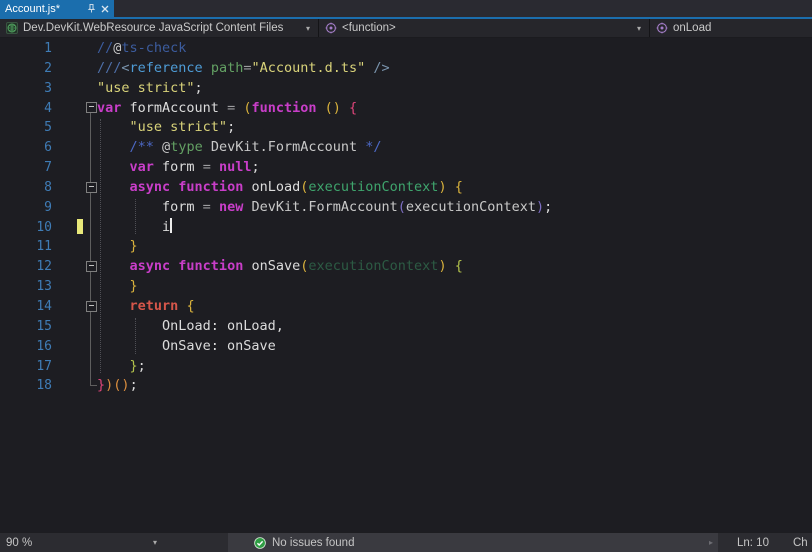  Describe the element at coordinates (80, 226) in the screenshot. I see `unsaved-change-bar` at that location.